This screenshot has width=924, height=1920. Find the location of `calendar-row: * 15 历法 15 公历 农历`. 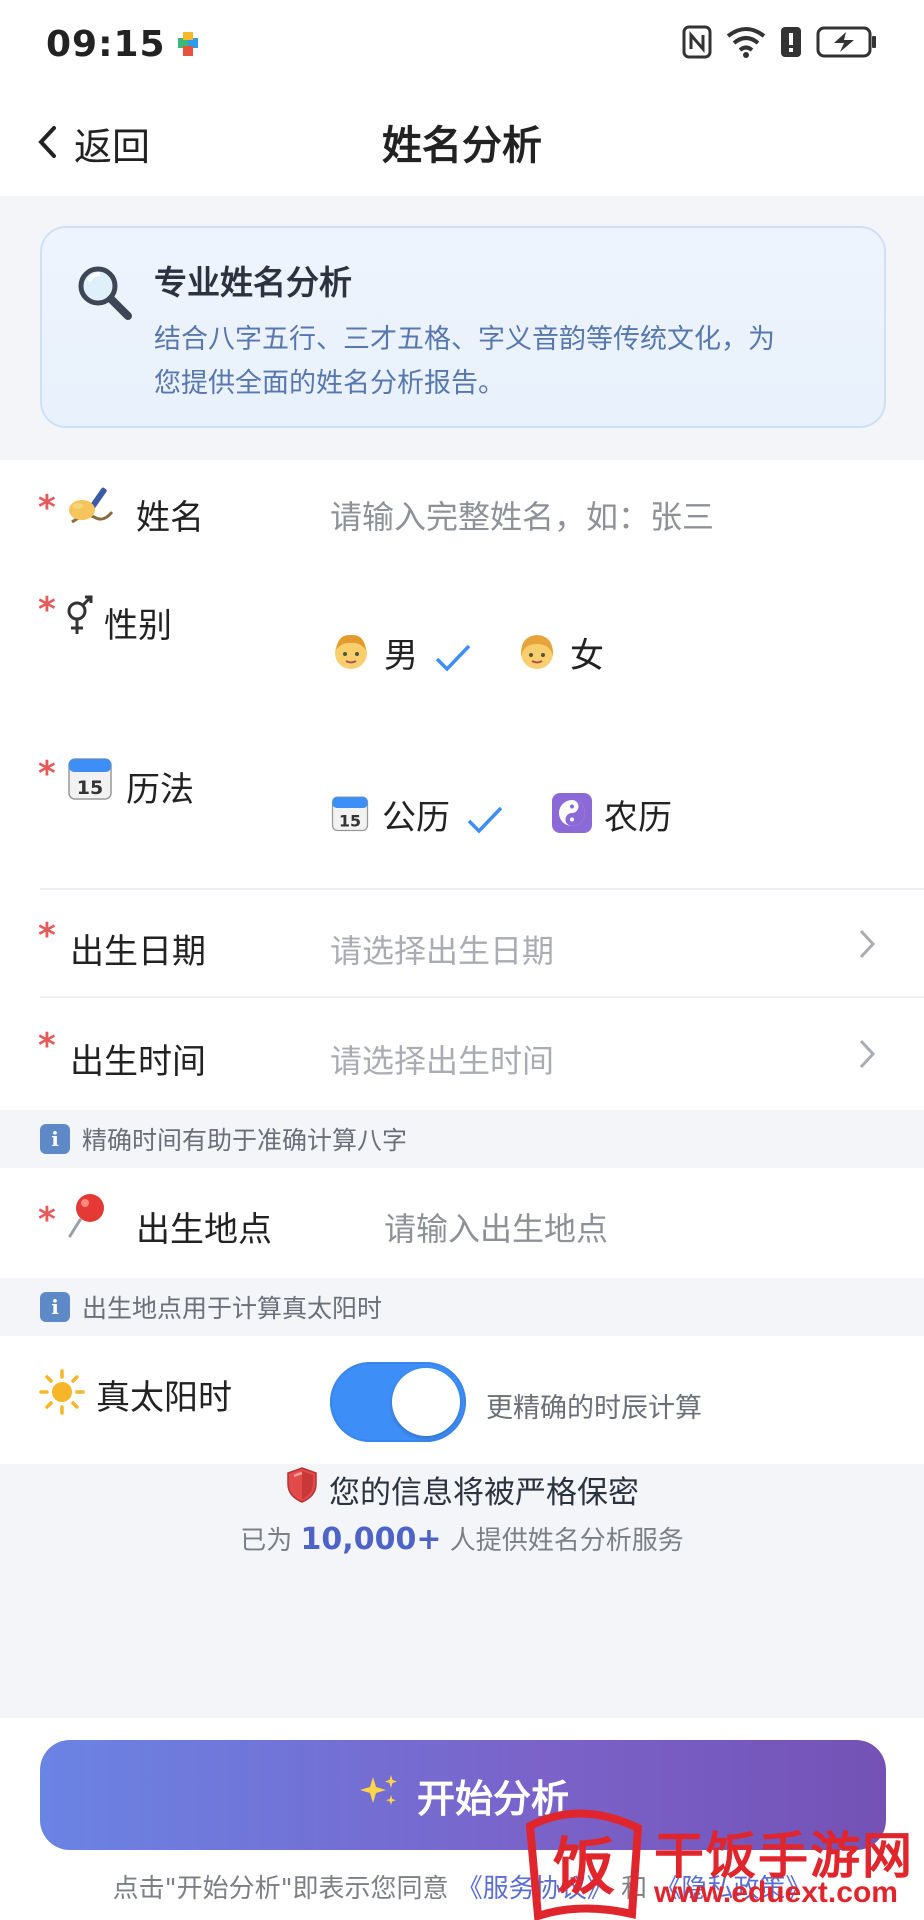

calendar-row: * 15 历法 15 公历 农历 is located at coordinates (462, 815).